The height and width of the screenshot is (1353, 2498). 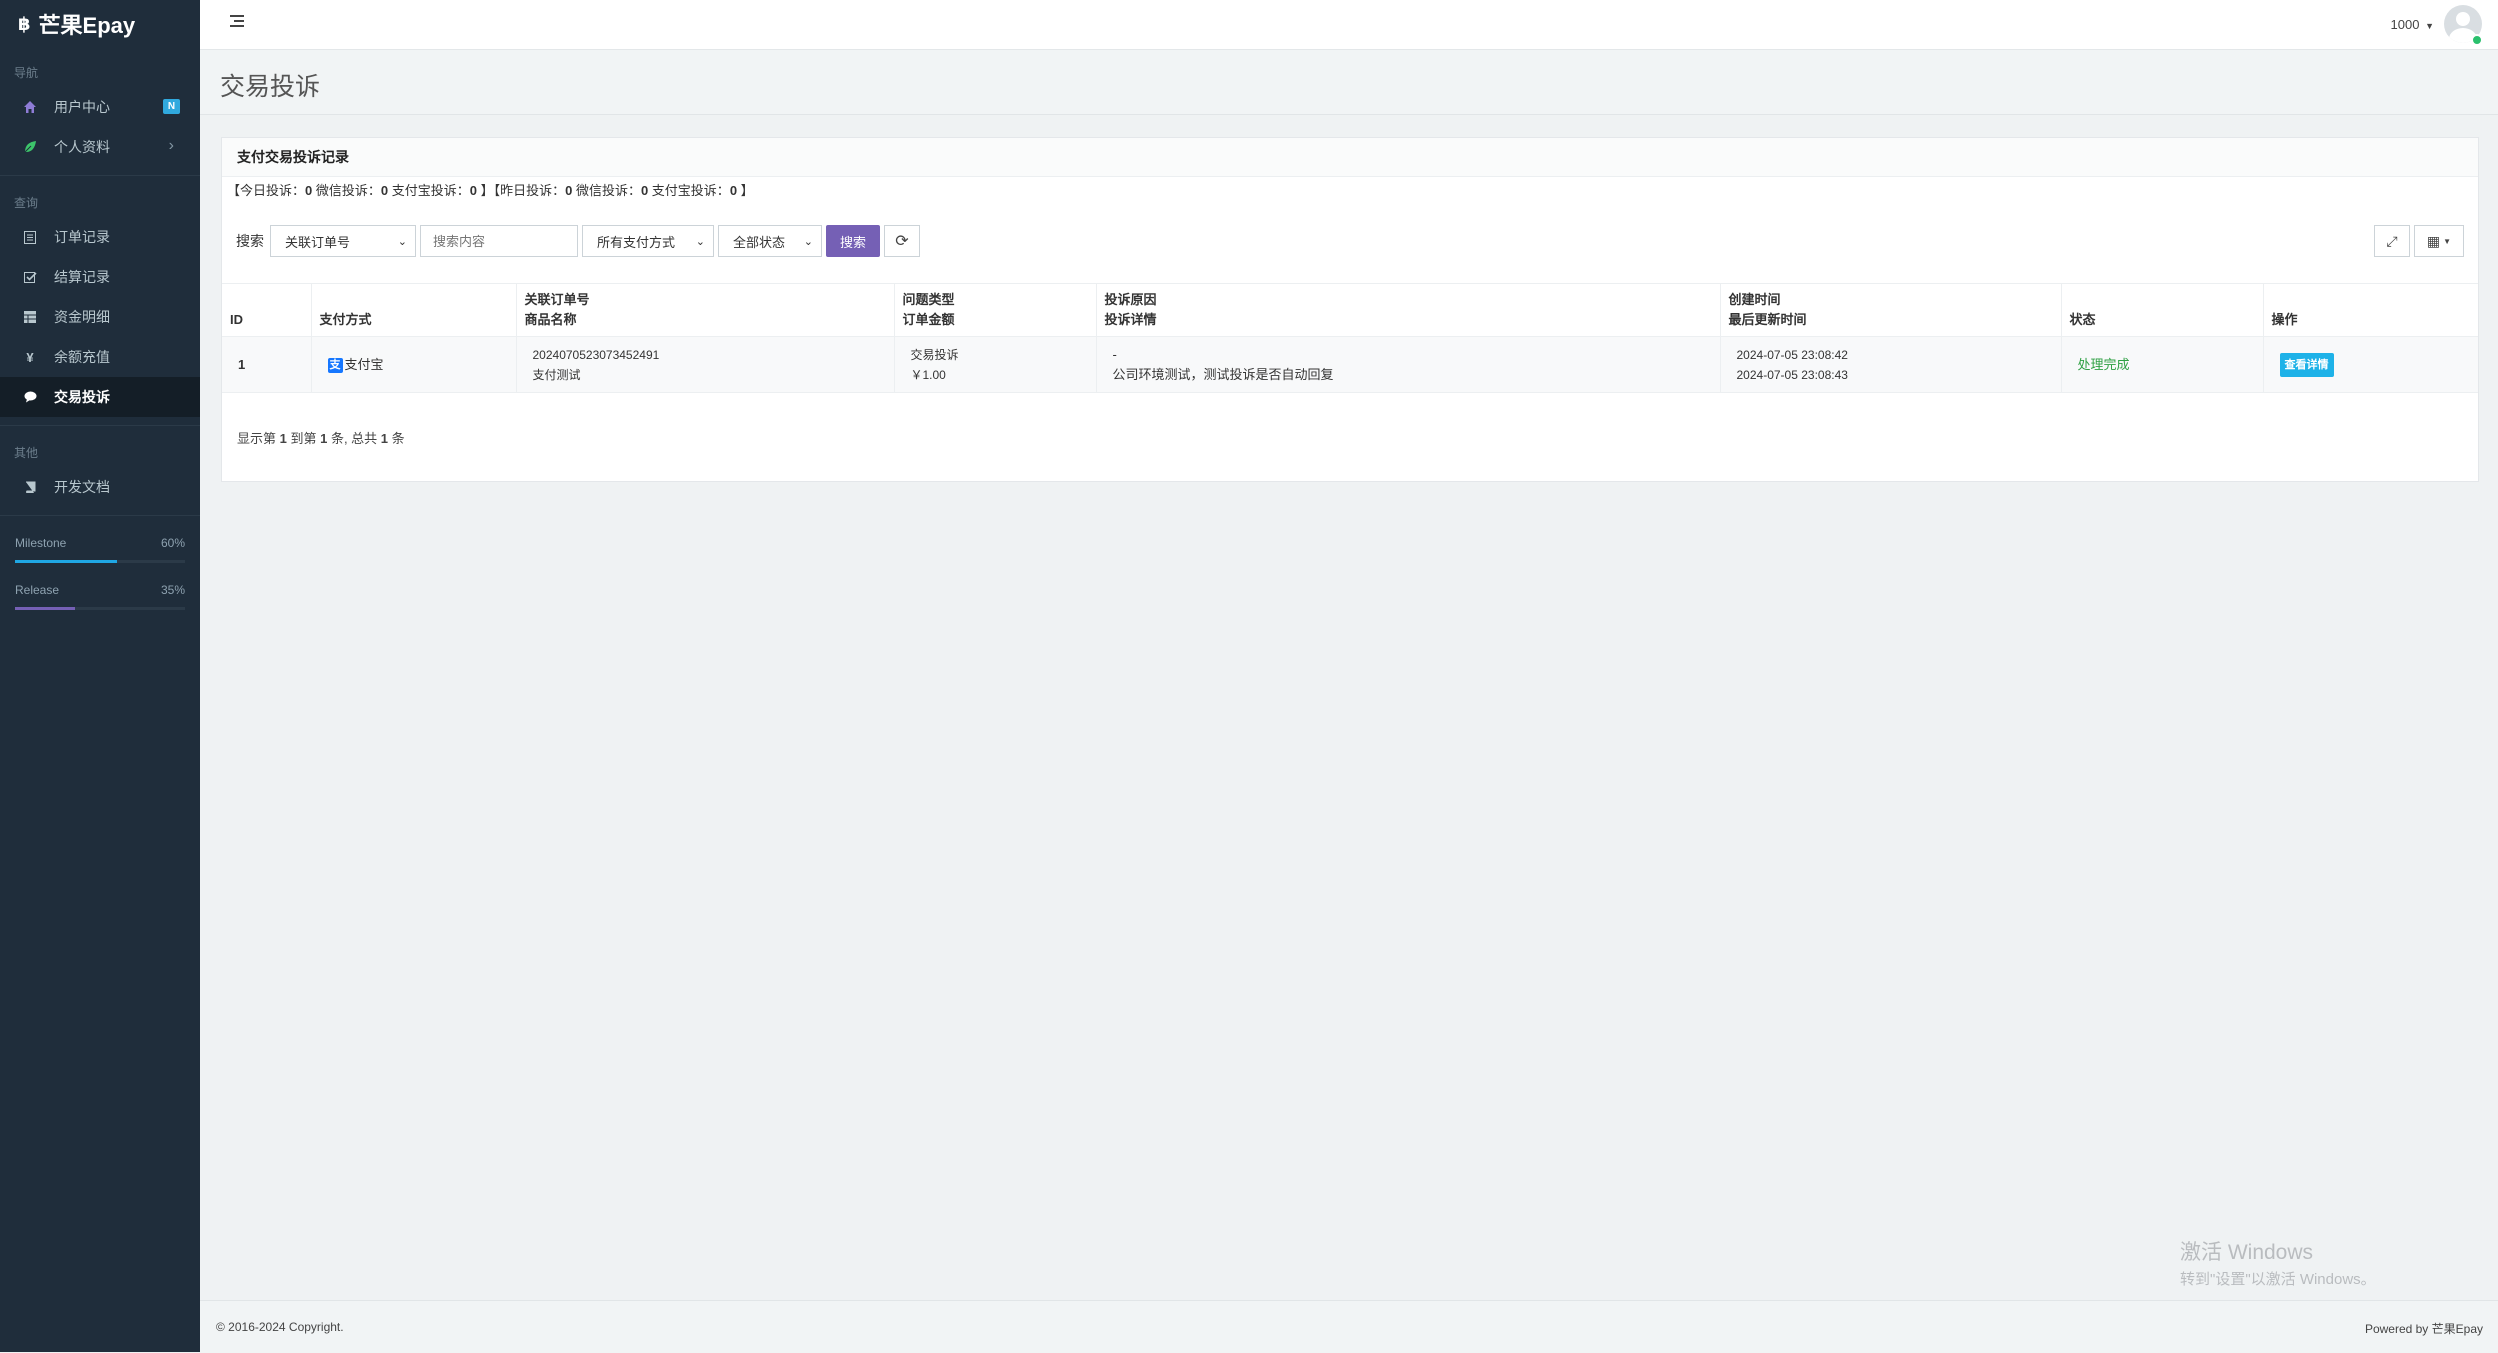 What do you see at coordinates (2370, 364) in the screenshot?
I see `cell-action: 查看详情` at bounding box center [2370, 364].